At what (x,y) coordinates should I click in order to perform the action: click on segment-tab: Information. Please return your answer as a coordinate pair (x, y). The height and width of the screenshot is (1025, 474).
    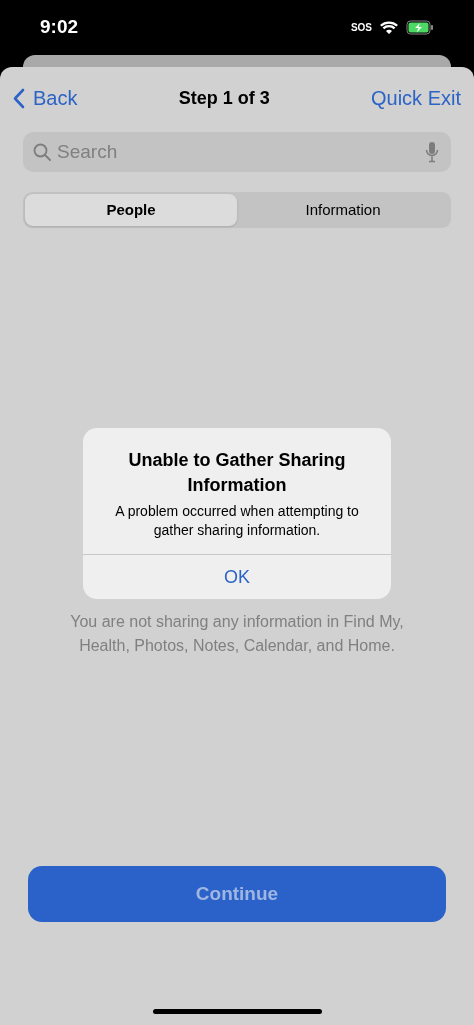
    Looking at the image, I should click on (343, 210).